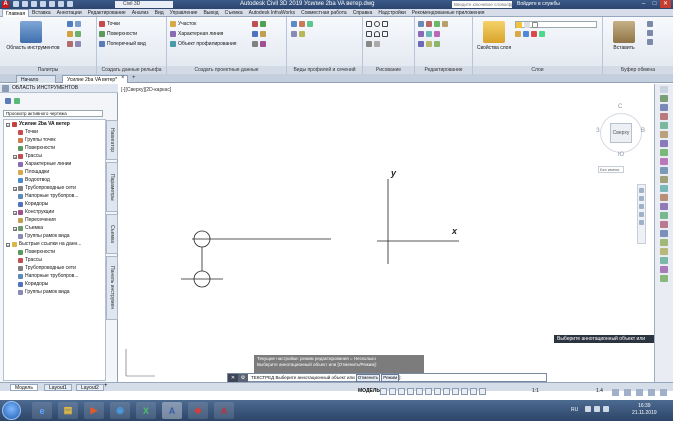 This screenshot has width=673, height=421. Describe the element at coordinates (36, 212) in the screenshot. I see `tree-item-assemblies: Конструкции` at that location.